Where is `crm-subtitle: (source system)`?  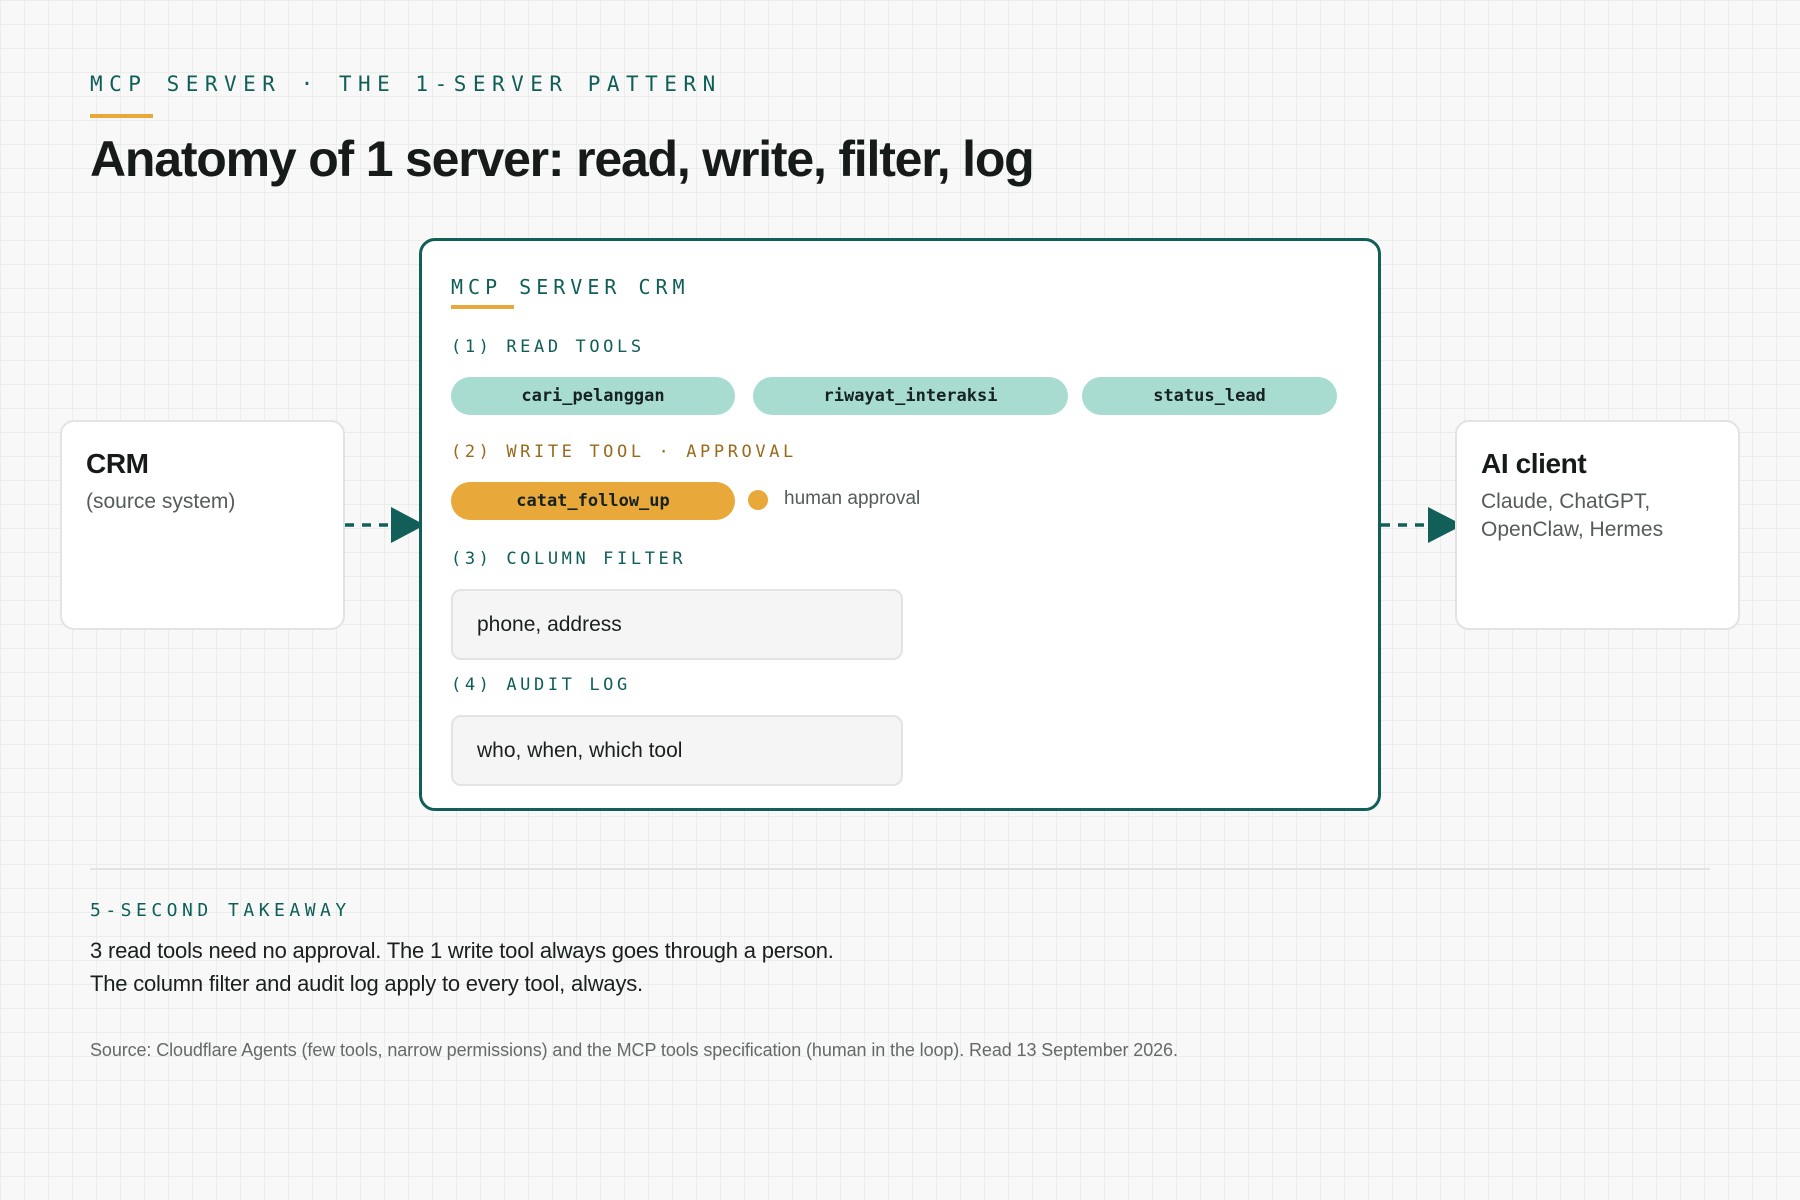
crm-subtitle: (source system) is located at coordinates (161, 501).